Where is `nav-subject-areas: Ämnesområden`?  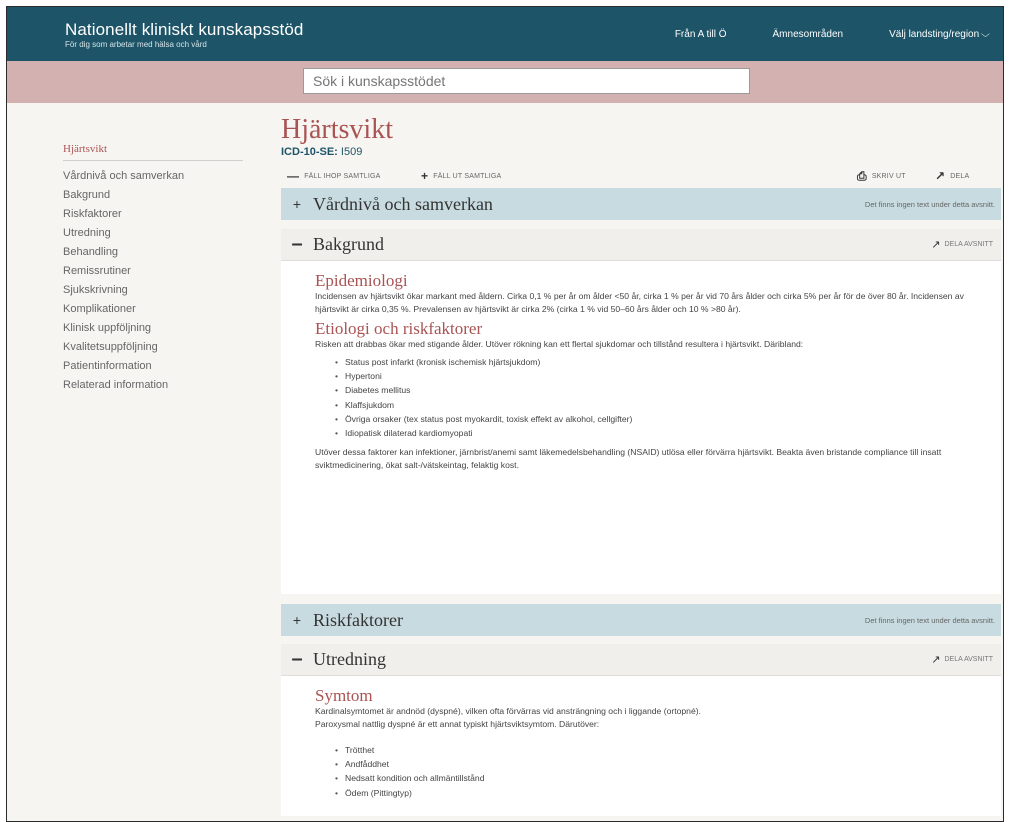 nav-subject-areas: Ämnesområden is located at coordinates (808, 34).